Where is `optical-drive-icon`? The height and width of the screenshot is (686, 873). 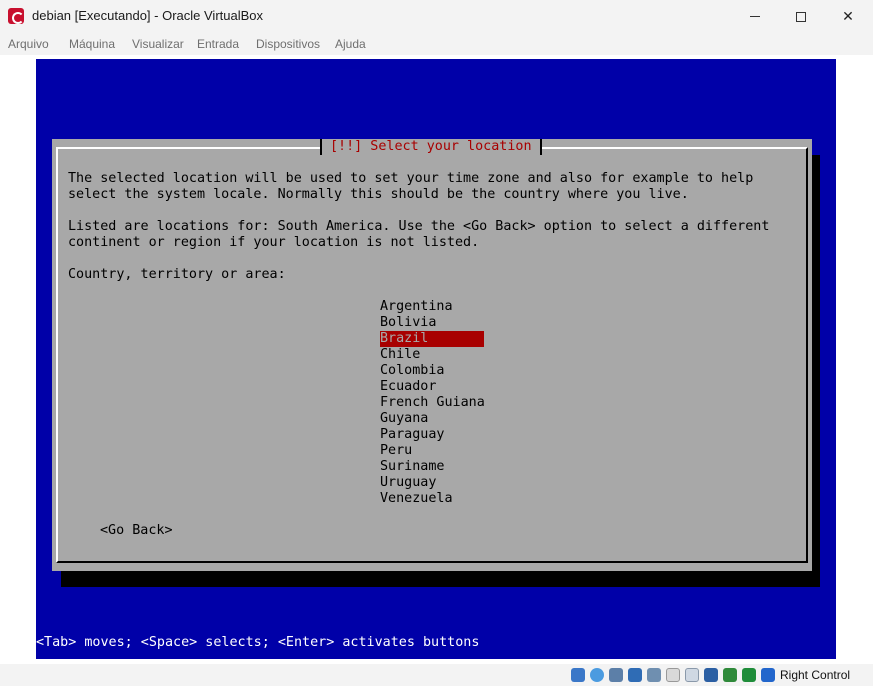
optical-drive-icon is located at coordinates (597, 675).